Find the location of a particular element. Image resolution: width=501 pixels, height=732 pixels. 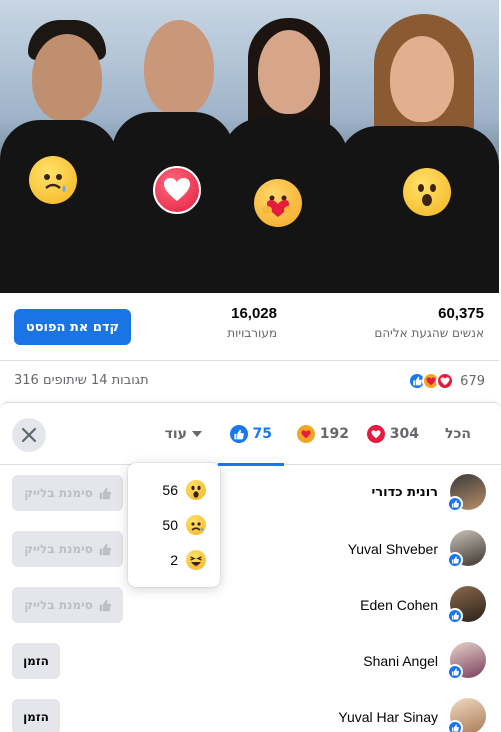

engagement-label: מעורבויות is located at coordinates (252, 333).